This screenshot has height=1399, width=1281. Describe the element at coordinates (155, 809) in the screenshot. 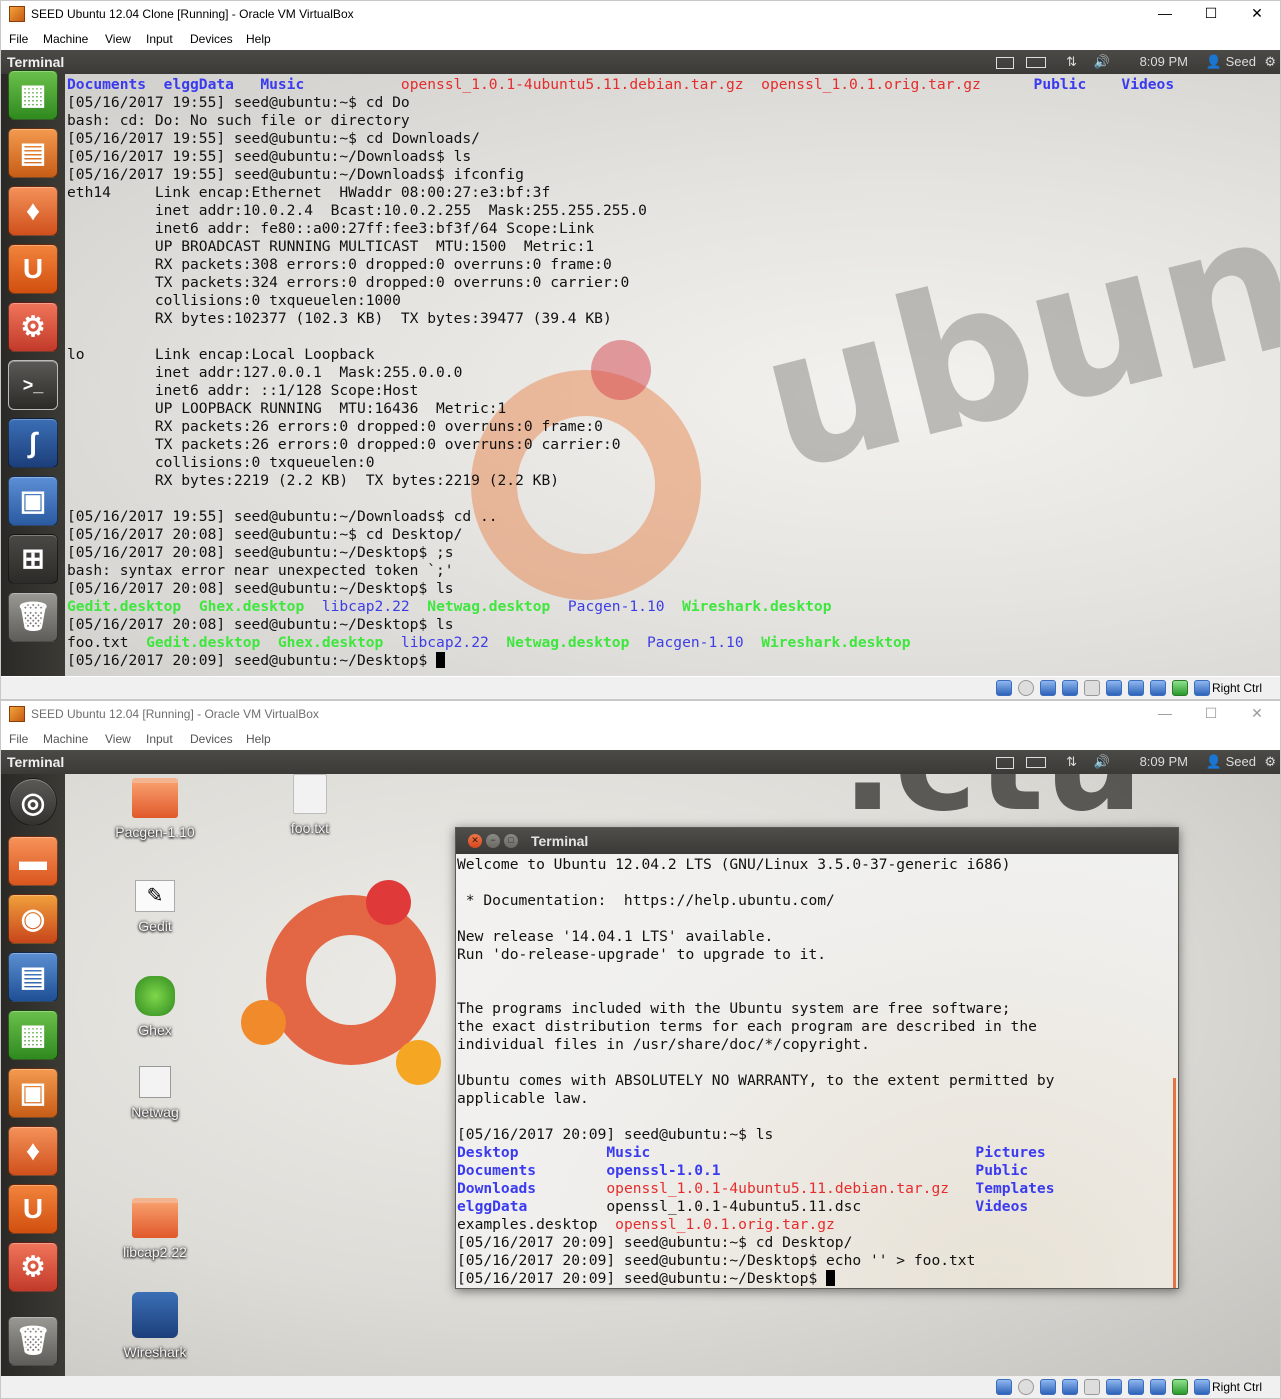

I see `desktop-icon-pacgen: Pacgen-1.10` at that location.